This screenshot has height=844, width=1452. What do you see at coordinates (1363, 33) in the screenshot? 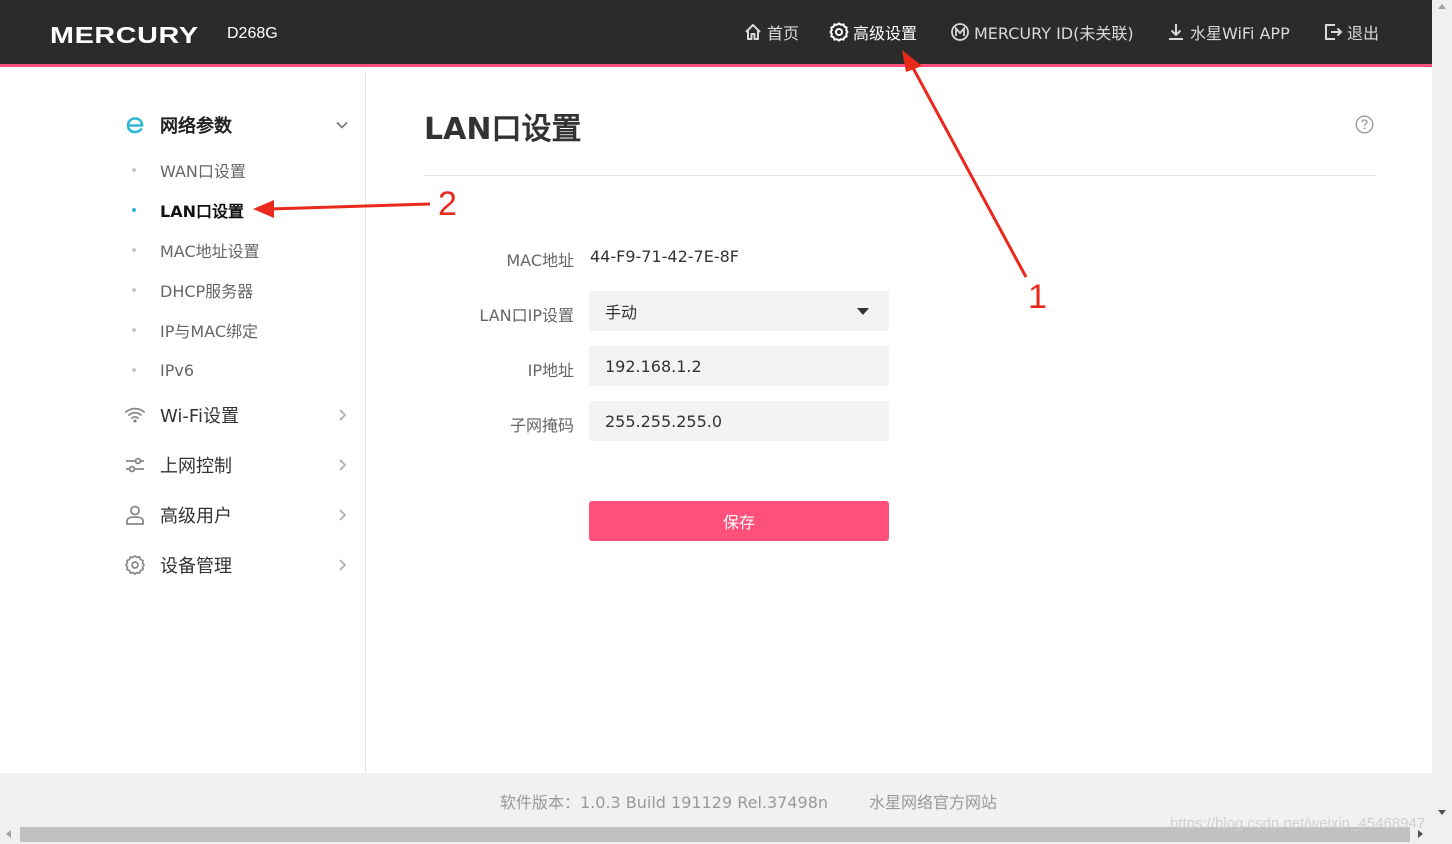
I see `nav-logout-label: 退出` at bounding box center [1363, 33].